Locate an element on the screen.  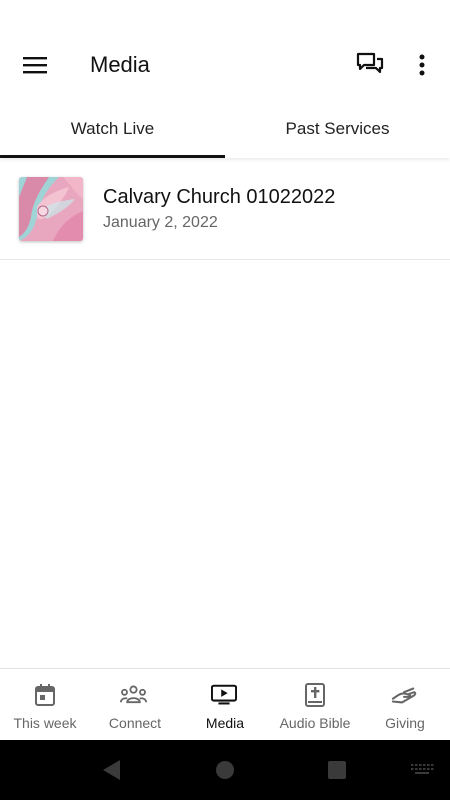
tab-watch-live: Watch Live is located at coordinates (112, 129).